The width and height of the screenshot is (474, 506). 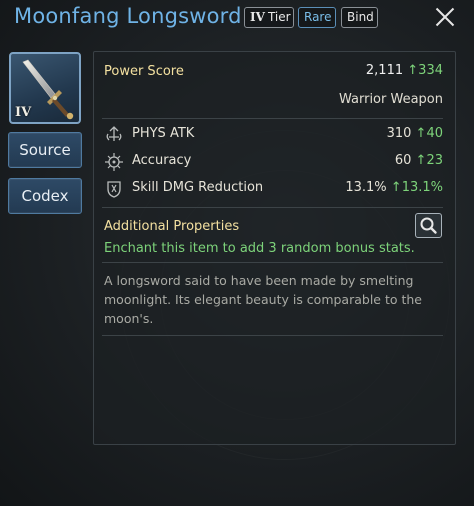 I want to click on weapon-type: Warrior Weapon, so click(x=391, y=99).